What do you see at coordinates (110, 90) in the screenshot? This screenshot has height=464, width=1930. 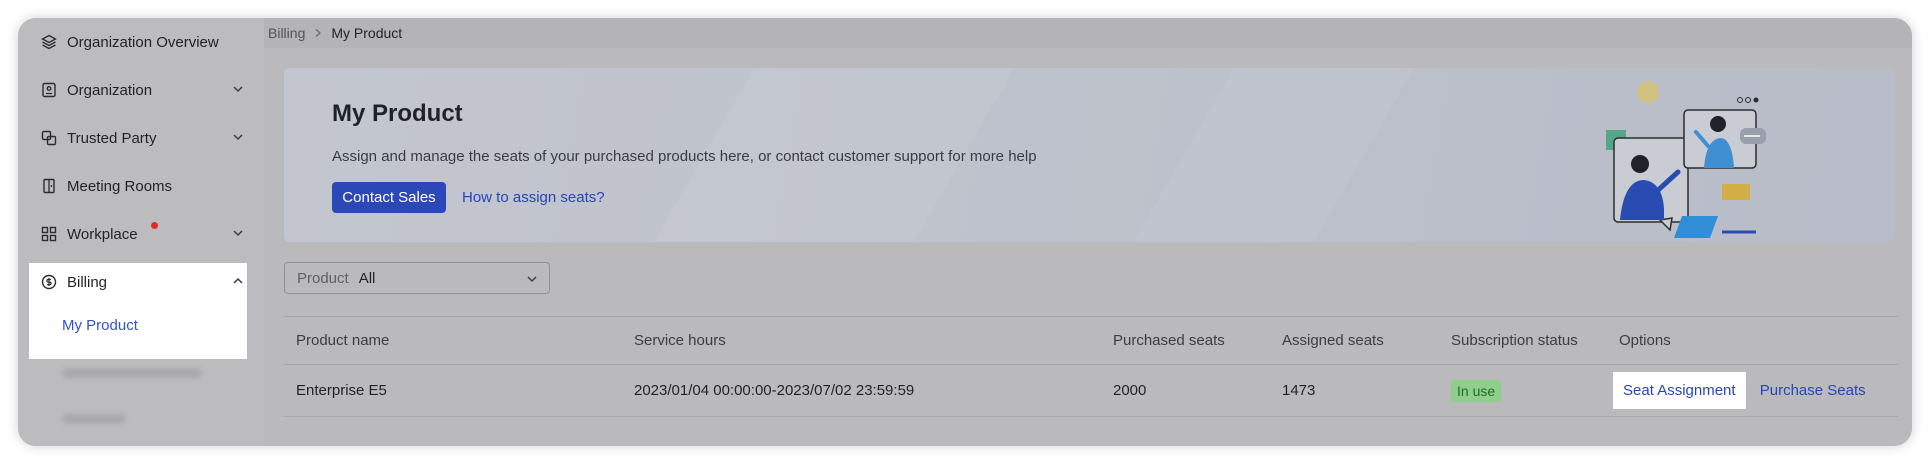 I see `sidebar-item-label: Organization` at bounding box center [110, 90].